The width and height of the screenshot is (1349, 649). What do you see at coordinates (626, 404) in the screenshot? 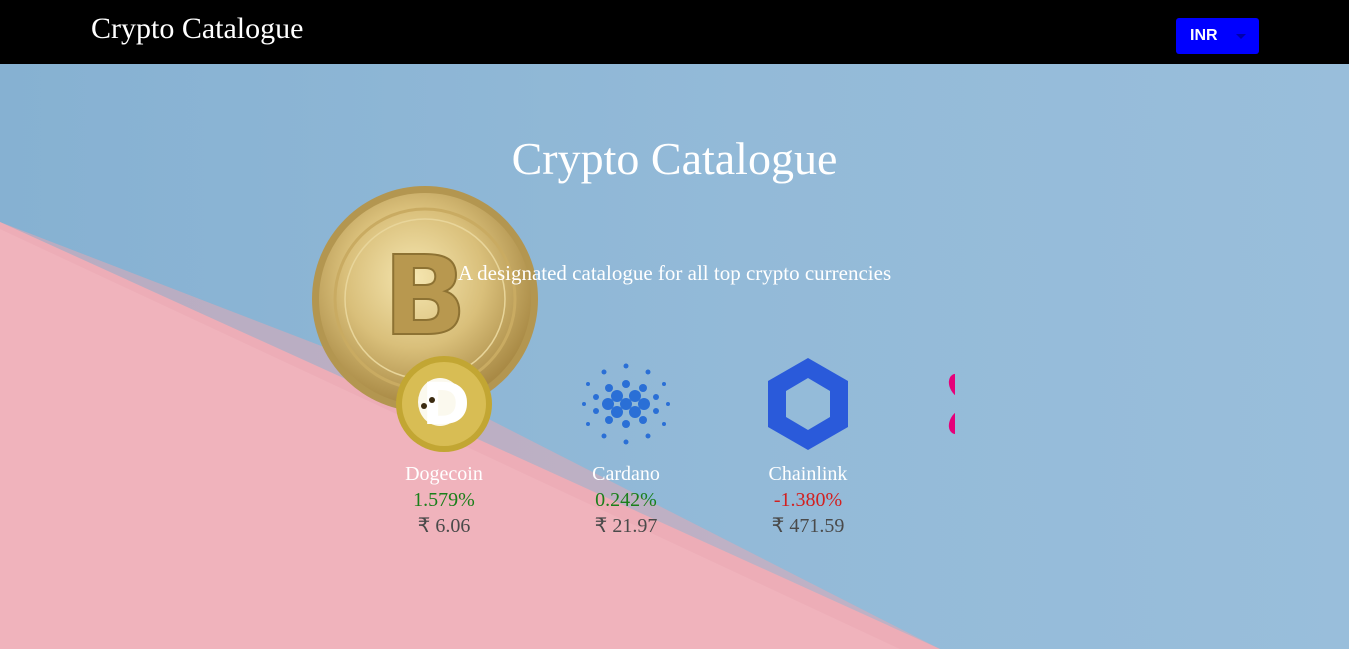
I see `cardano-icon` at bounding box center [626, 404].